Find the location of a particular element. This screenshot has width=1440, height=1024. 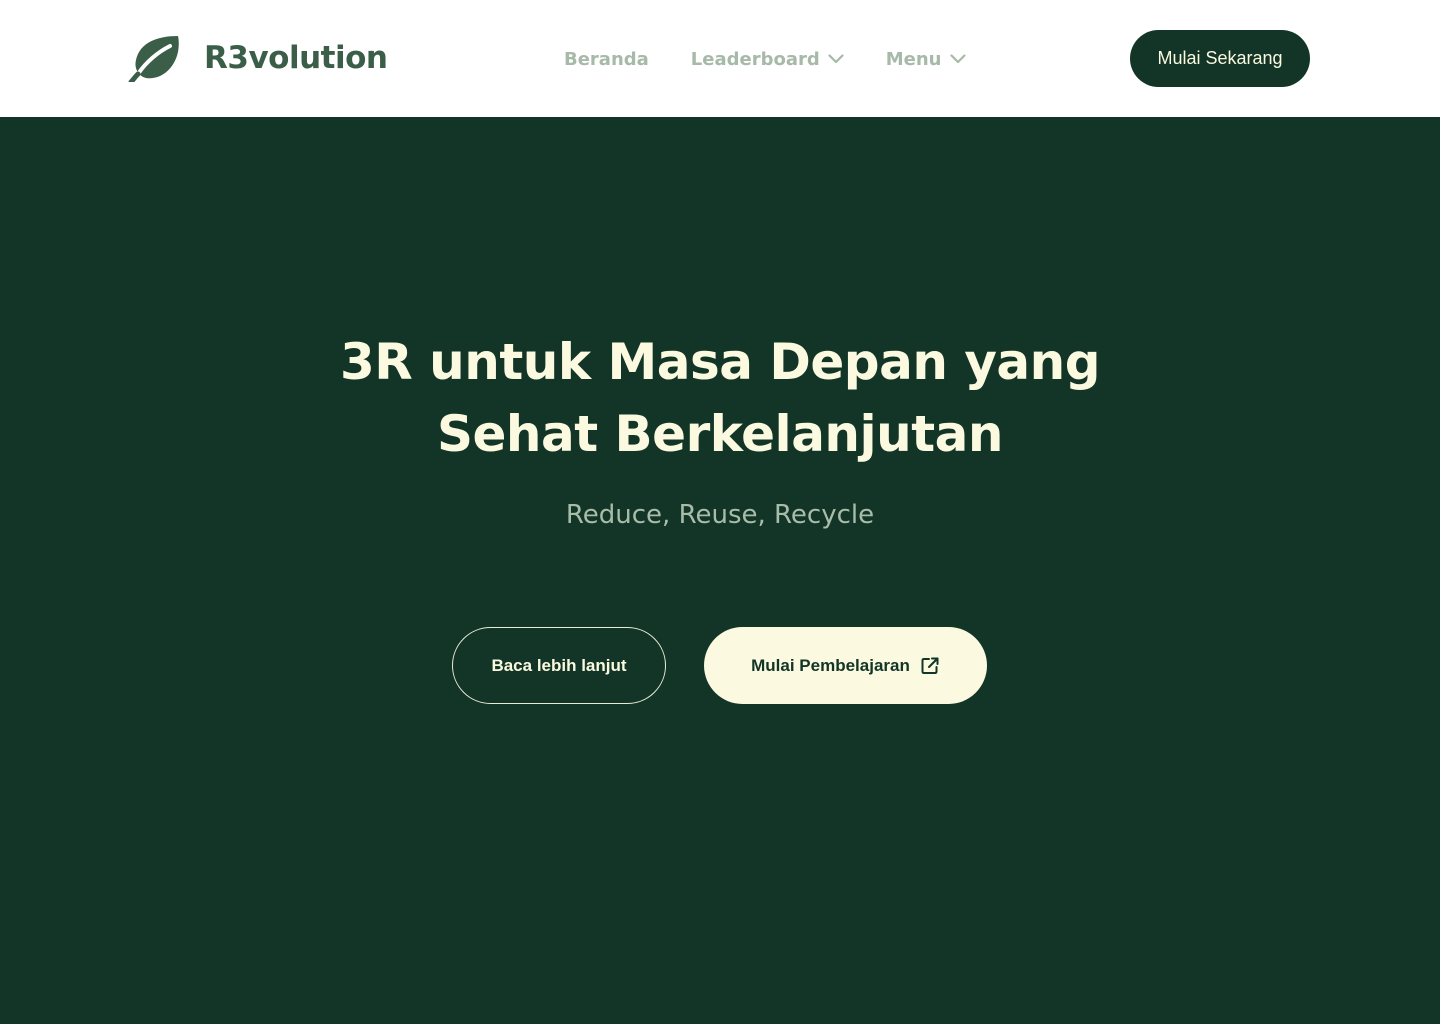

nav-label: Menu is located at coordinates (913, 59).